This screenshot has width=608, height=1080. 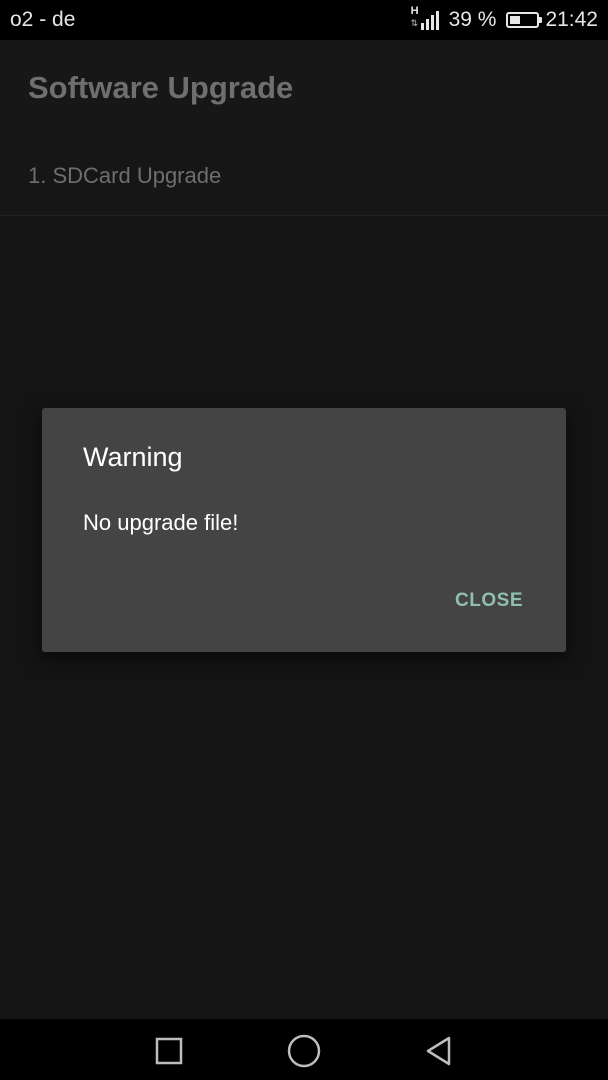 What do you see at coordinates (426, 18) in the screenshot?
I see `signal-strength-icon: H ⇅` at bounding box center [426, 18].